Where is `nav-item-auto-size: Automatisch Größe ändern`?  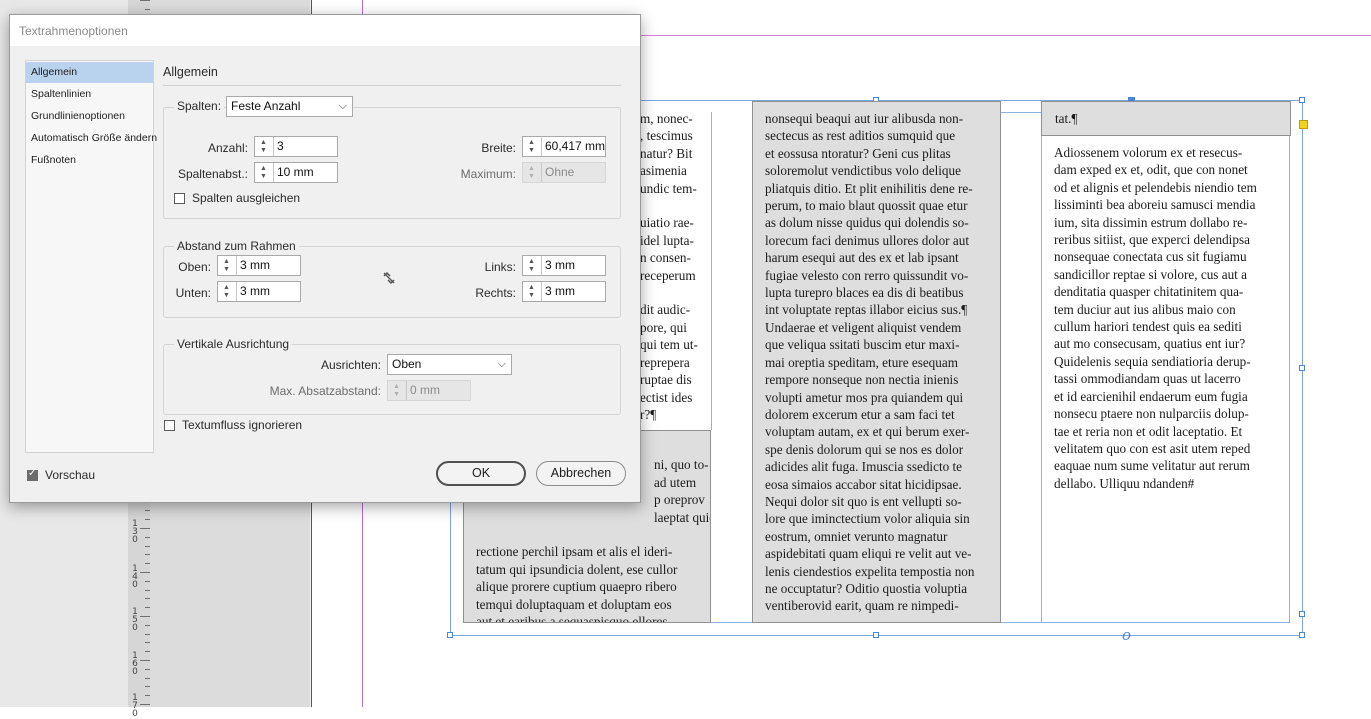 nav-item-auto-size: Automatisch Größe ändern is located at coordinates (91, 138).